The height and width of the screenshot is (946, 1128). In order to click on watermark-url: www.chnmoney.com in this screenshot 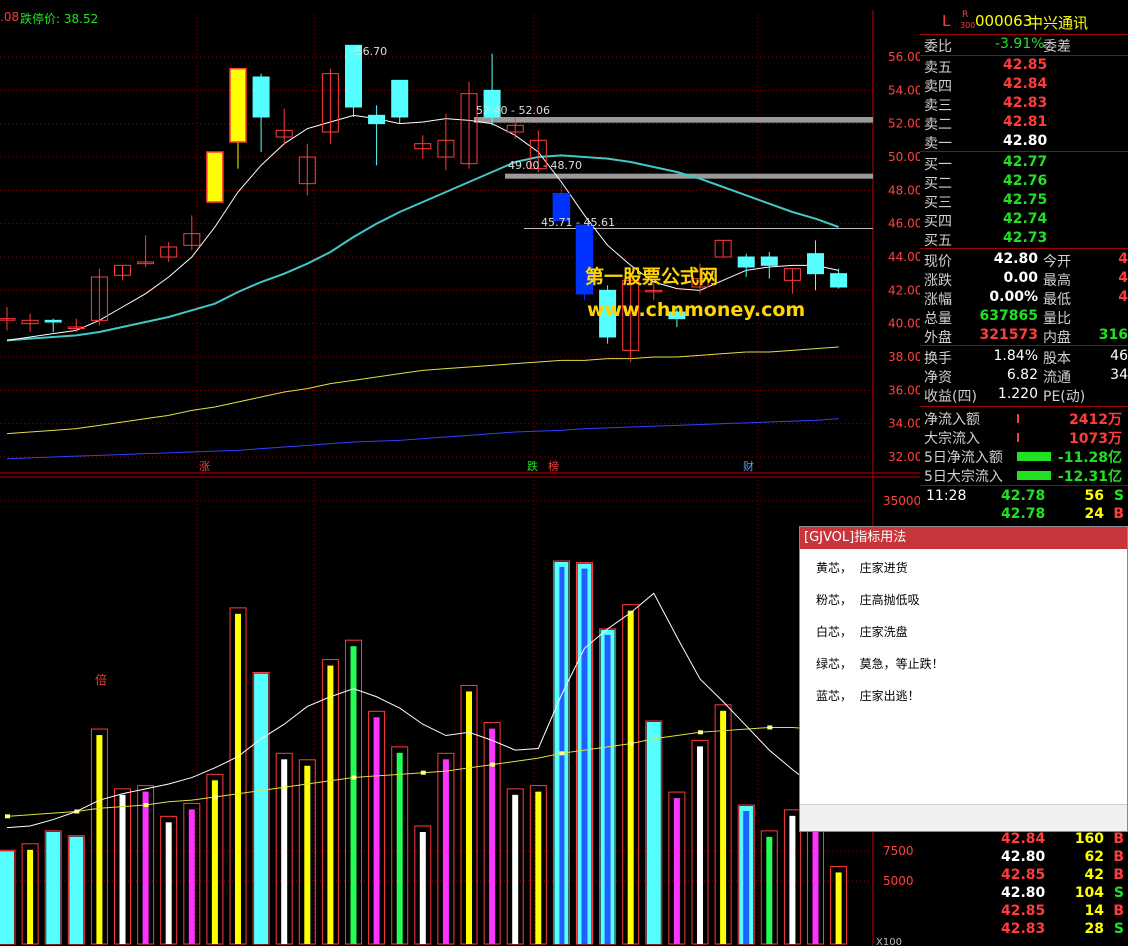, I will do `click(696, 310)`.